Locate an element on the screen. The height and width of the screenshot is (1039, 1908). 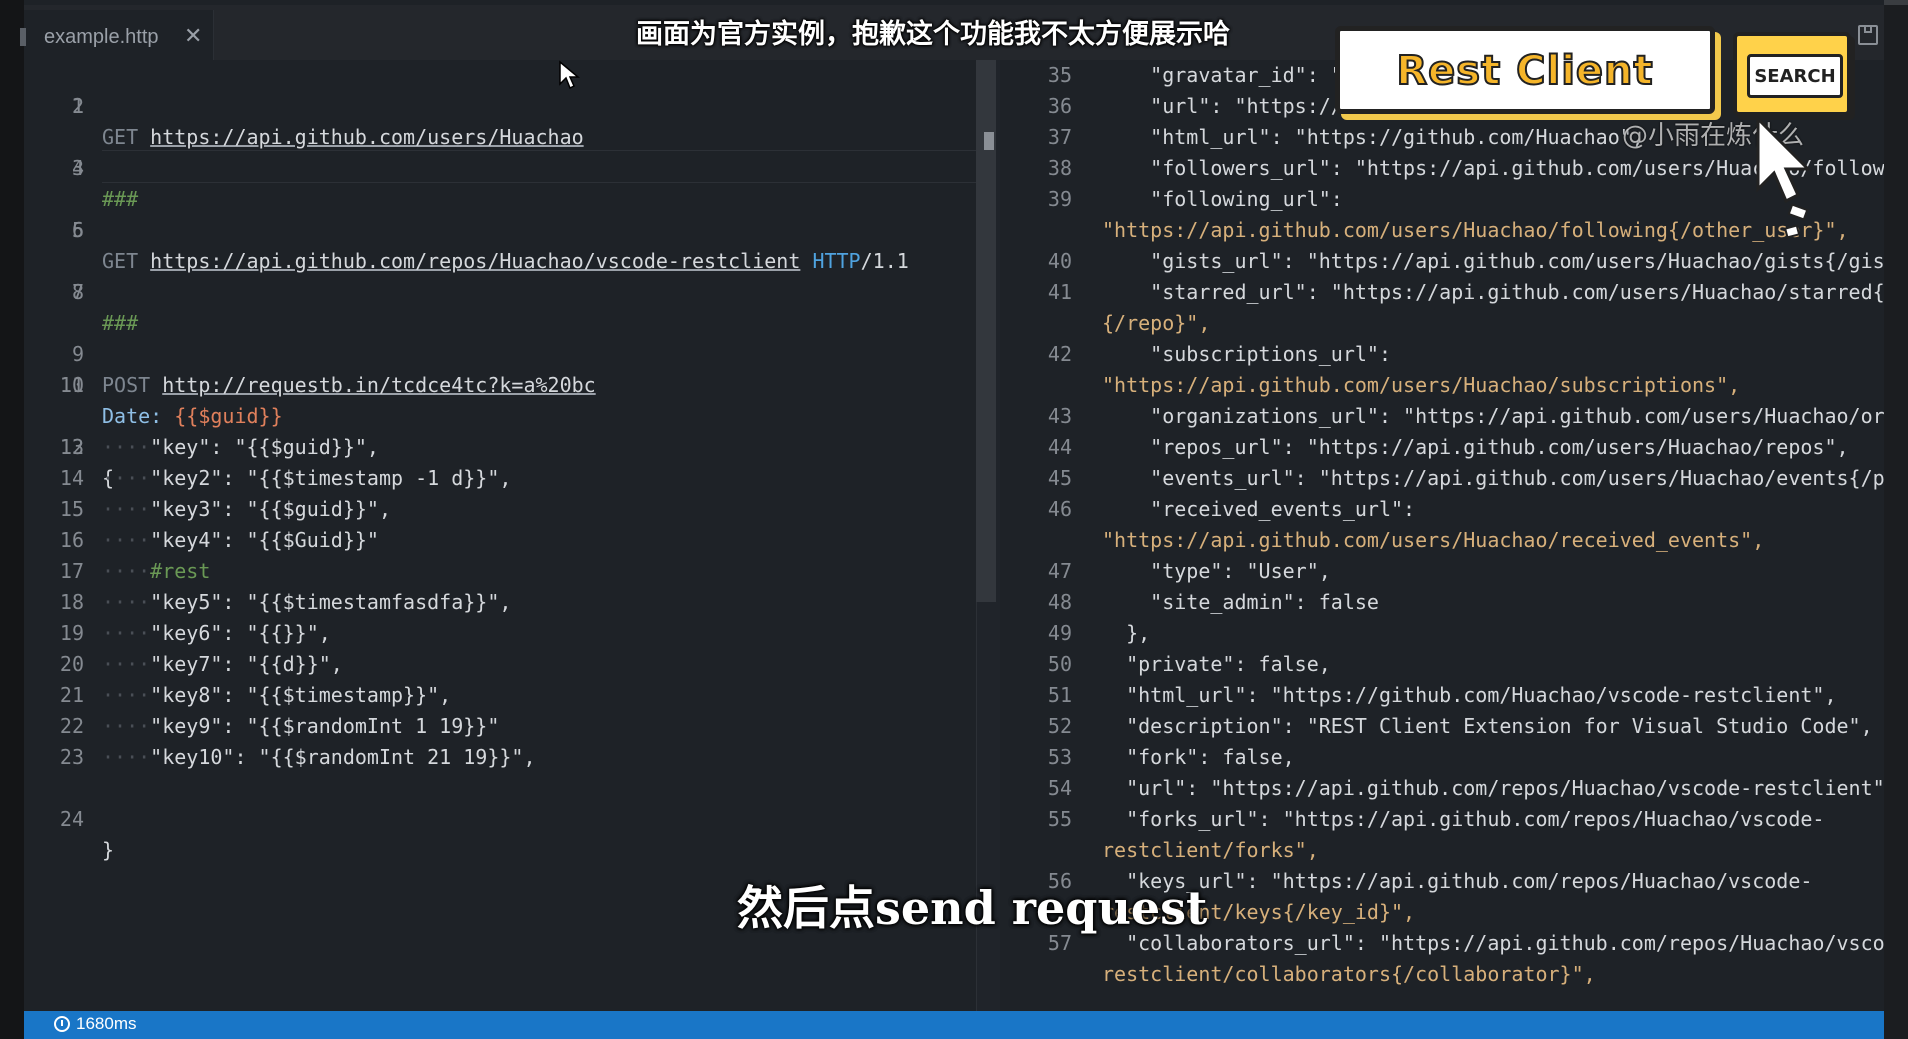
response-text: {/repo}", is located at coordinates (1156, 323).